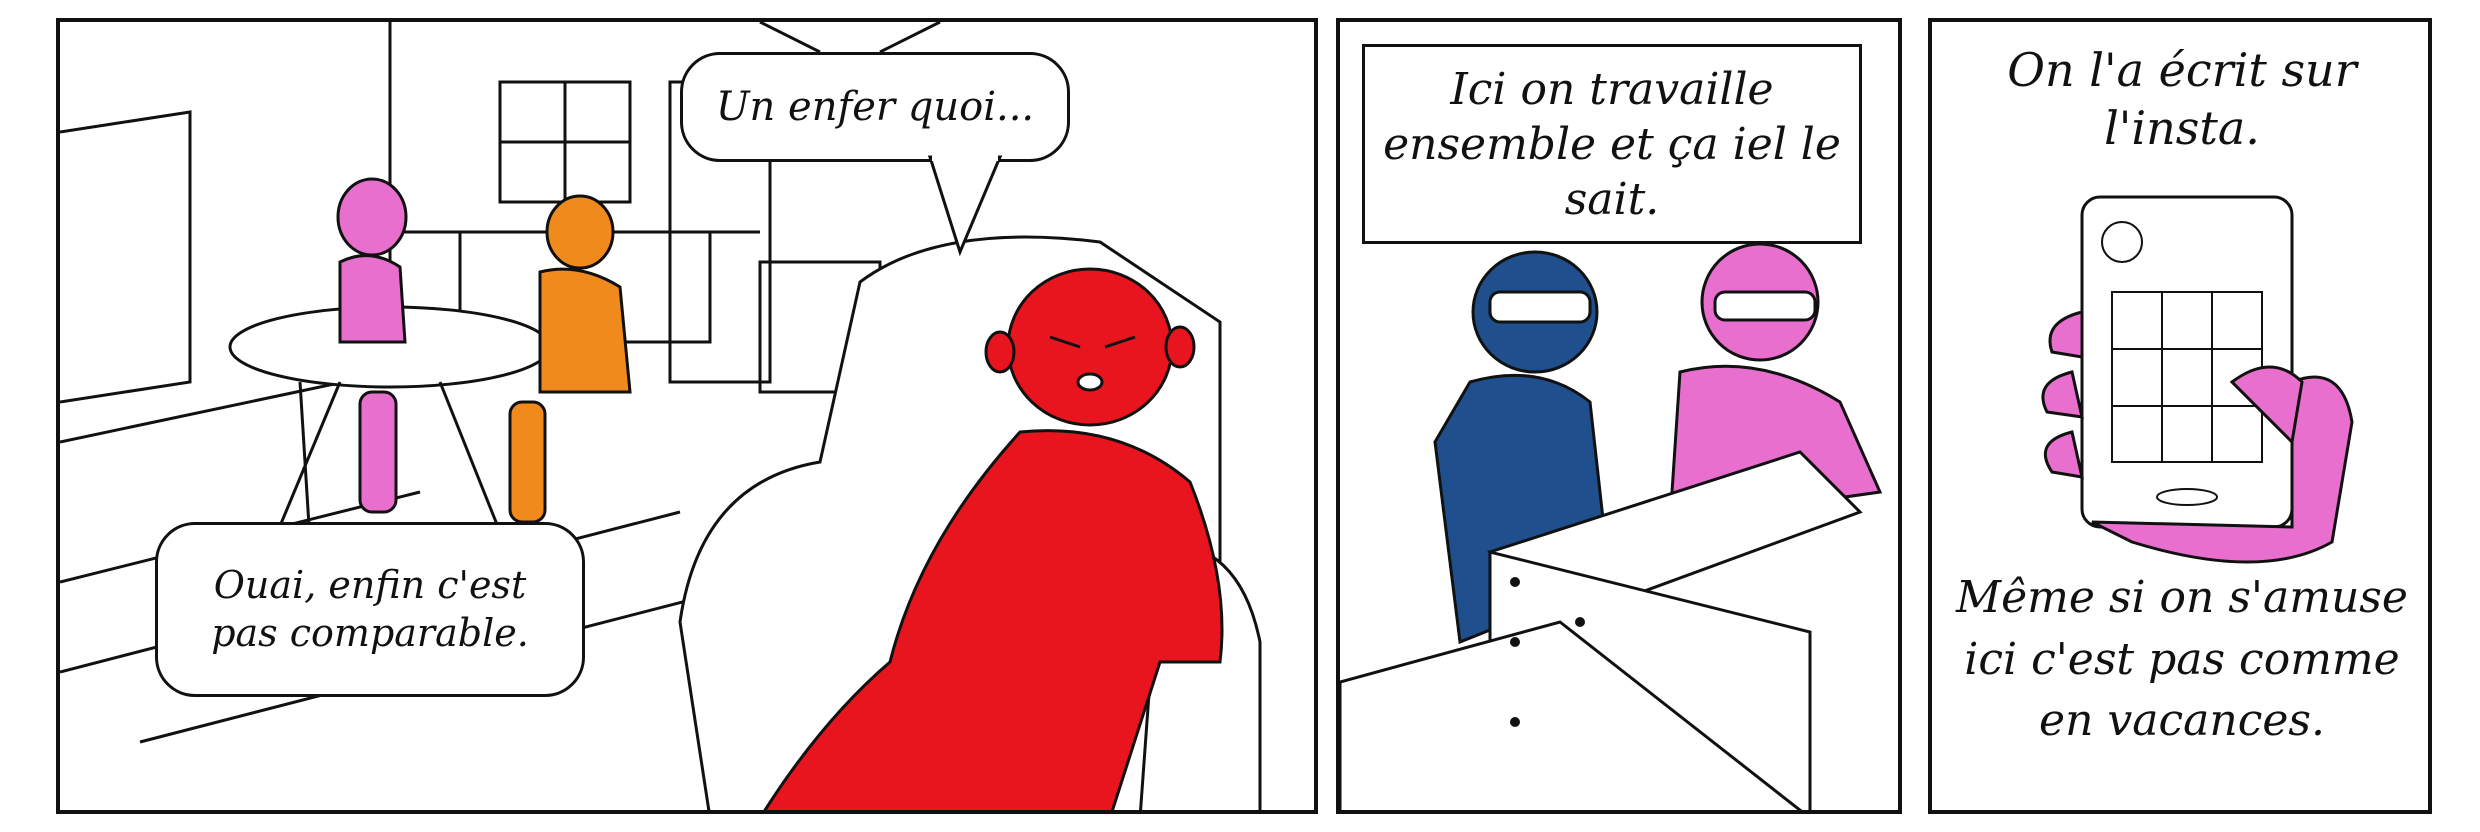  I want to click on speech-bubble-bottom: Ouai, enfin c'est pas comparable., so click(370, 609).